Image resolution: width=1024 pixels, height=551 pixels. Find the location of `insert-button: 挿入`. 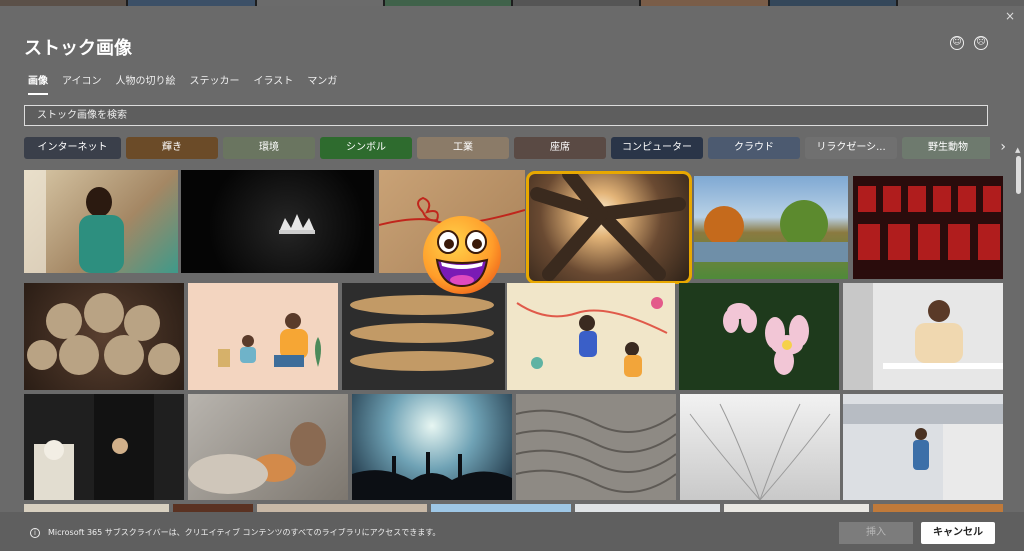

insert-button: 挿入 is located at coordinates (876, 533).